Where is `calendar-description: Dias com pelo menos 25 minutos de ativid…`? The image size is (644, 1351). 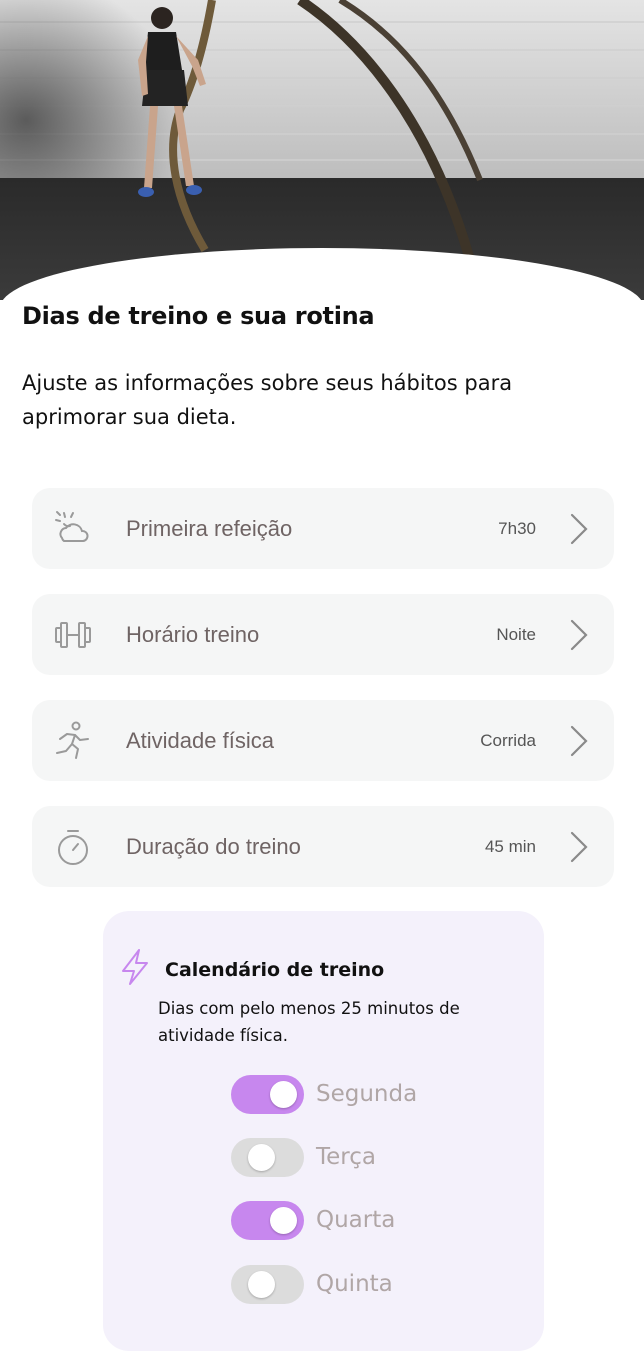 calendar-description: Dias com pelo menos 25 minutos de ativid… is located at coordinates (309, 1022).